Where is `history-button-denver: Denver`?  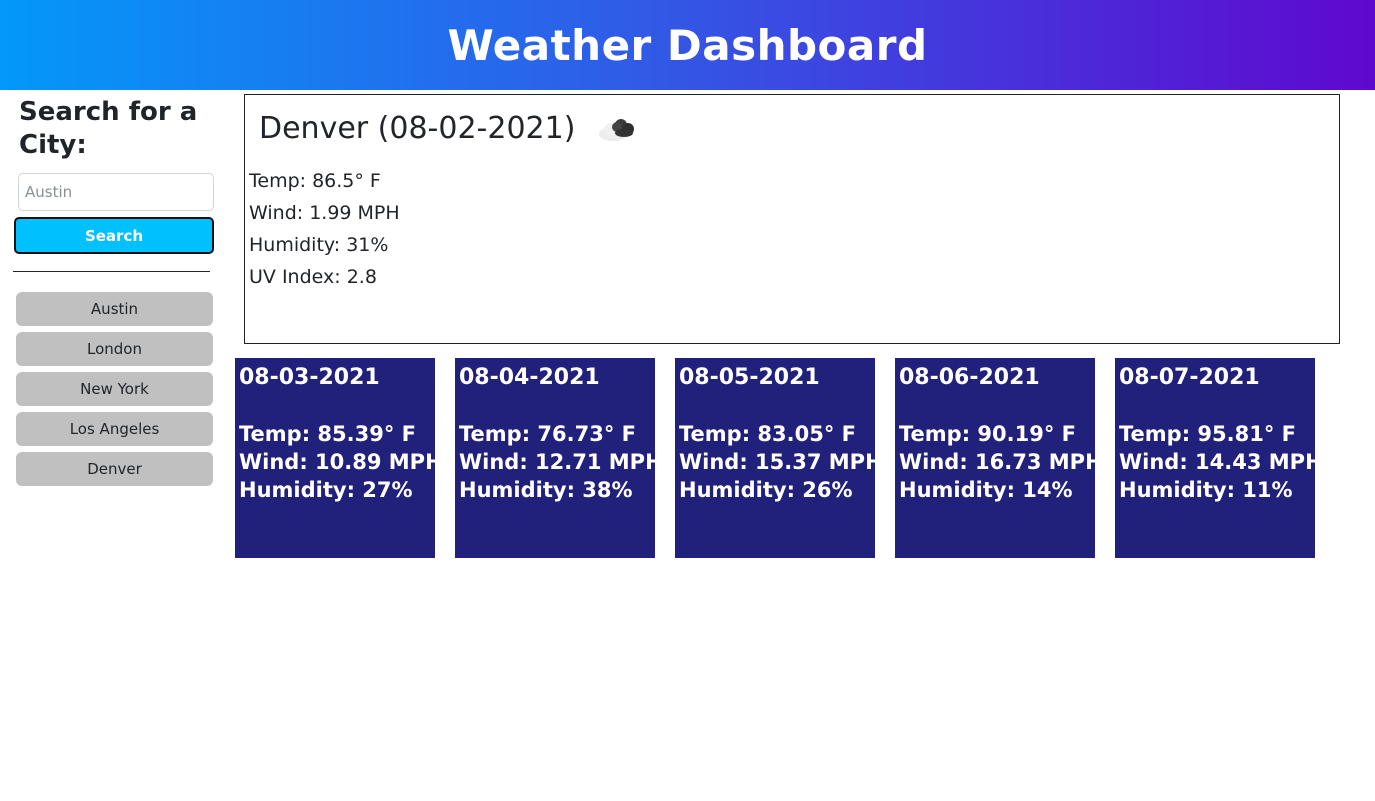 history-button-denver: Denver is located at coordinates (114, 469).